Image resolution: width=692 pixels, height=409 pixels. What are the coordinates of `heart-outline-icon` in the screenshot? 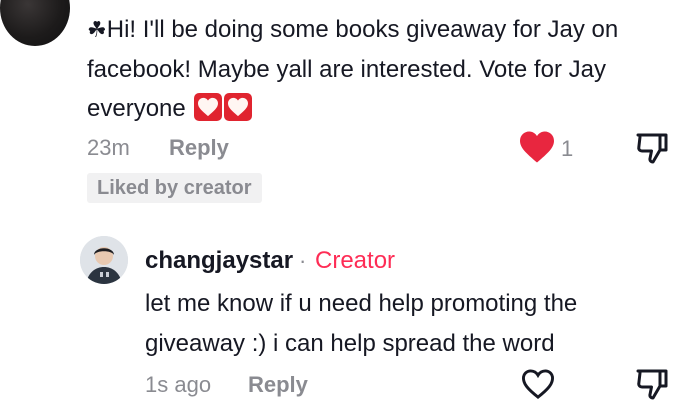 It's located at (538, 384).